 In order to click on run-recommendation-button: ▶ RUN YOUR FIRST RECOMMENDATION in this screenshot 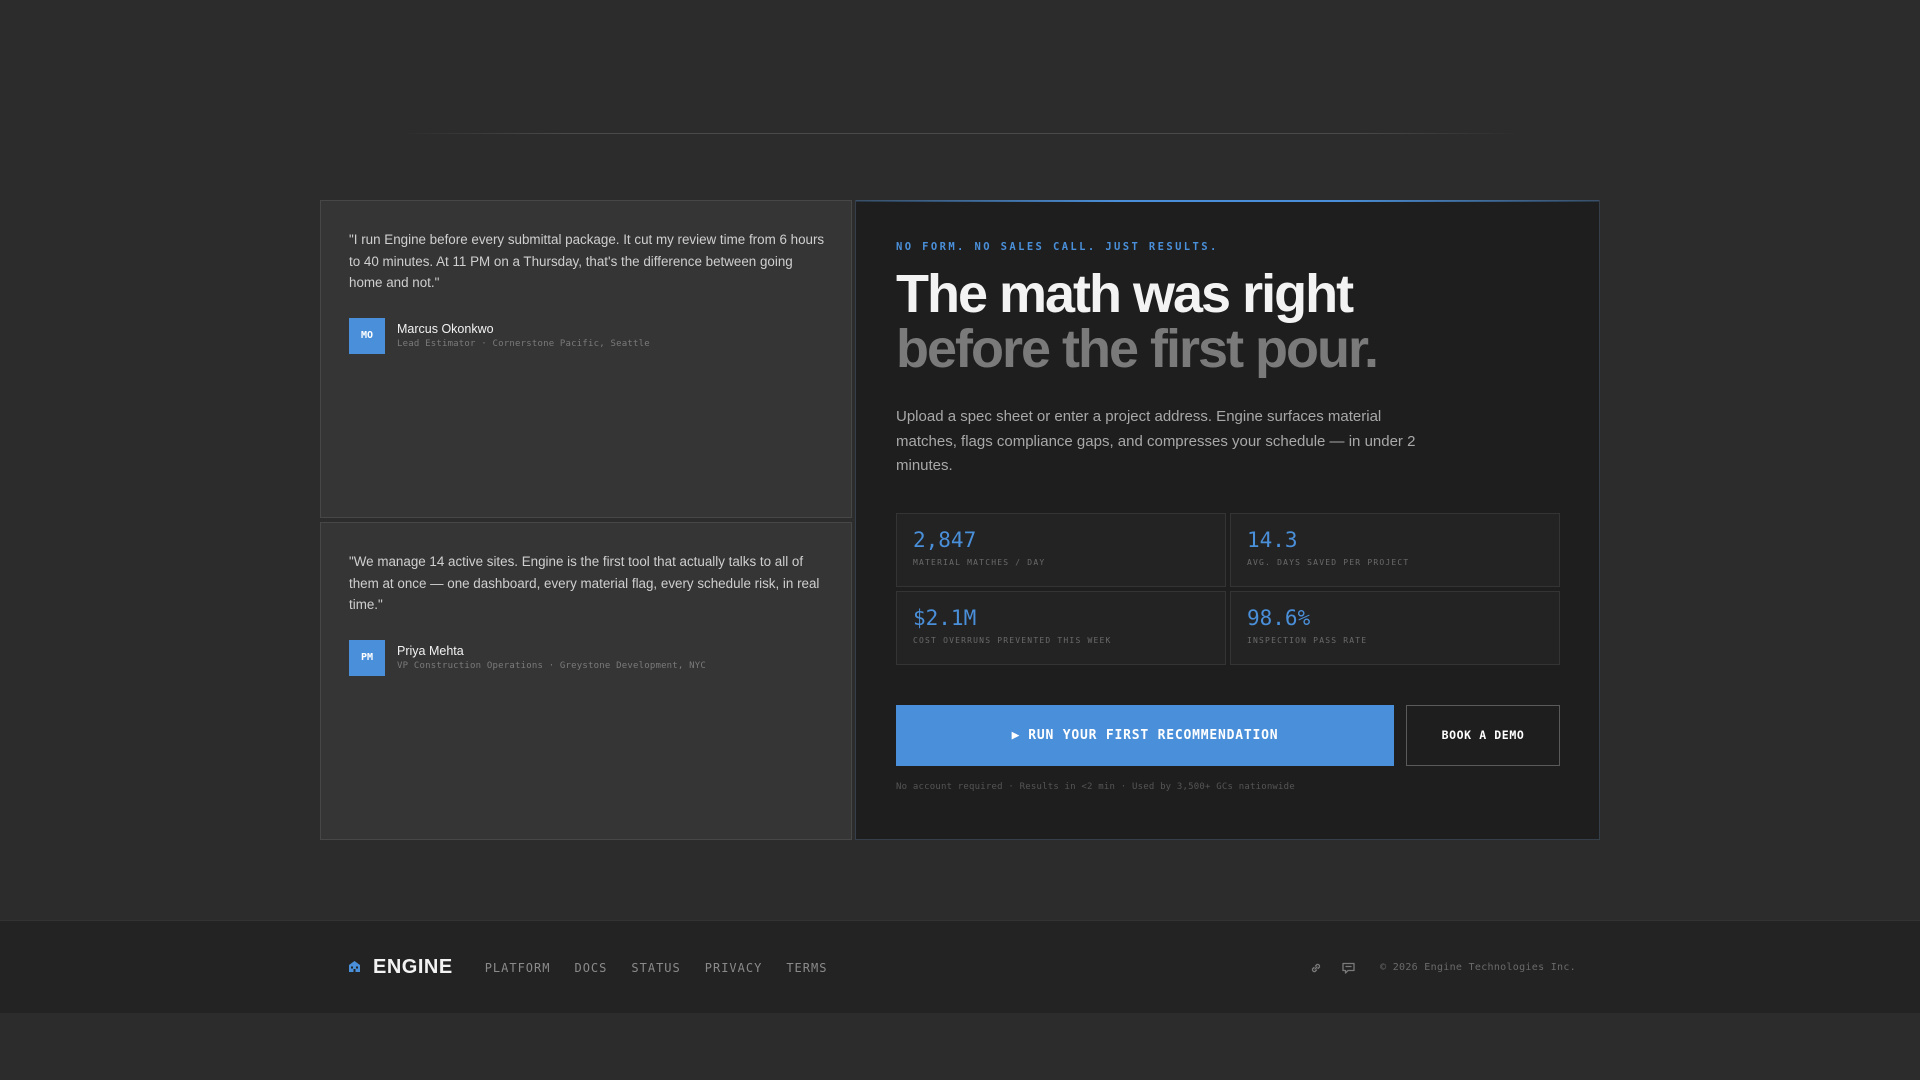, I will do `click(1145, 735)`.